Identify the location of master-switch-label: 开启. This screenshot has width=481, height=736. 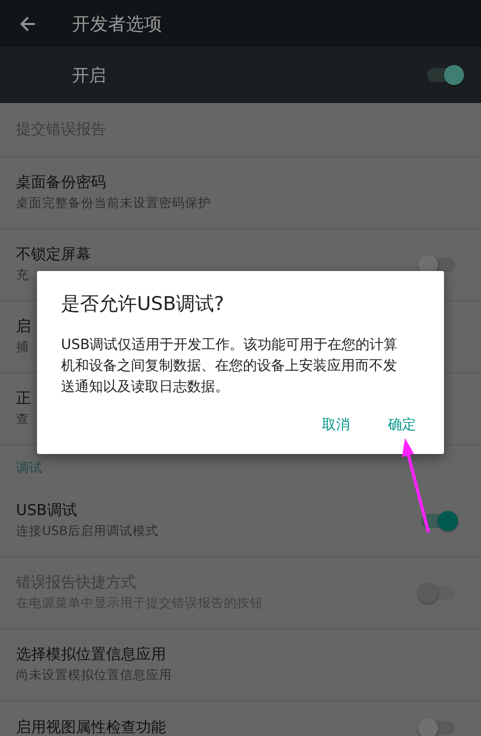
(89, 75).